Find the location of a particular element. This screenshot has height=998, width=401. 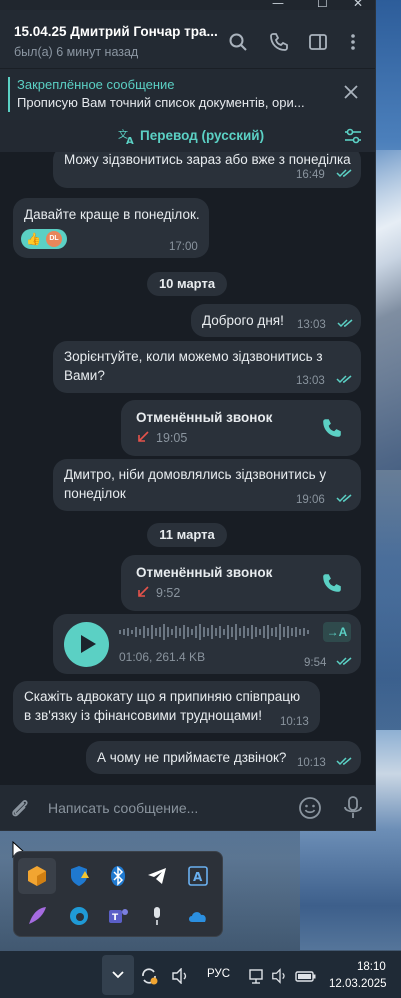

input-language: РУС is located at coordinates (218, 974).